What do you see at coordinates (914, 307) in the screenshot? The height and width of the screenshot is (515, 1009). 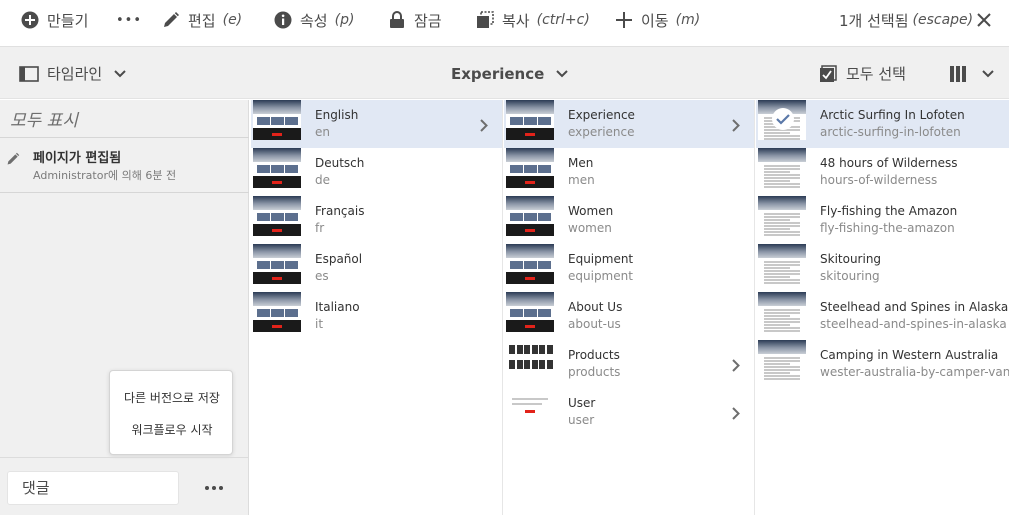 I see `item-title: Steelhead and Spines in Alaska` at bounding box center [914, 307].